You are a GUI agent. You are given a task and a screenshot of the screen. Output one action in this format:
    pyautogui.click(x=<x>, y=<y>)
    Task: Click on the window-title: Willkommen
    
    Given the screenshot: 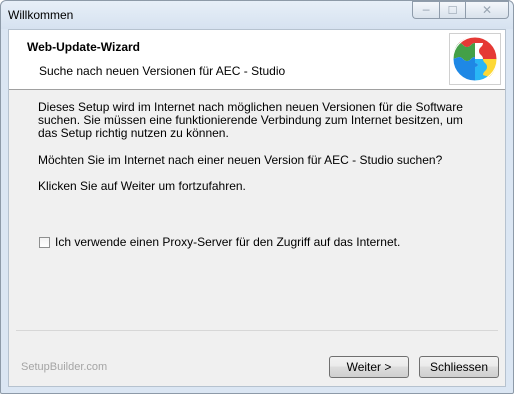 What is the action you would take?
    pyautogui.click(x=41, y=15)
    